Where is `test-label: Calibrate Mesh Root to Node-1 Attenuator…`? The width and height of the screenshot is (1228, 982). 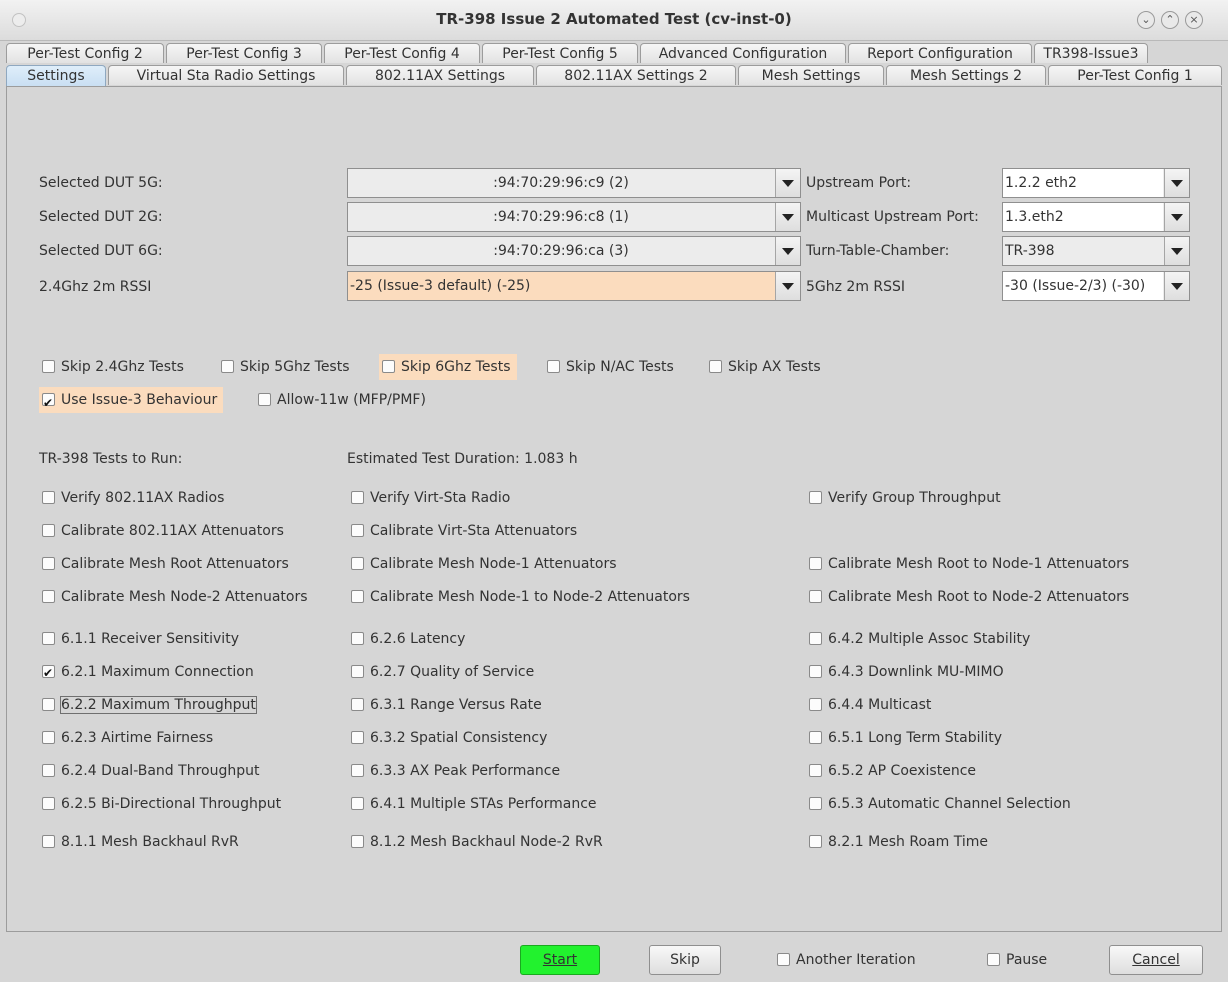 test-label: Calibrate Mesh Root to Node-1 Attenuator… is located at coordinates (979, 564).